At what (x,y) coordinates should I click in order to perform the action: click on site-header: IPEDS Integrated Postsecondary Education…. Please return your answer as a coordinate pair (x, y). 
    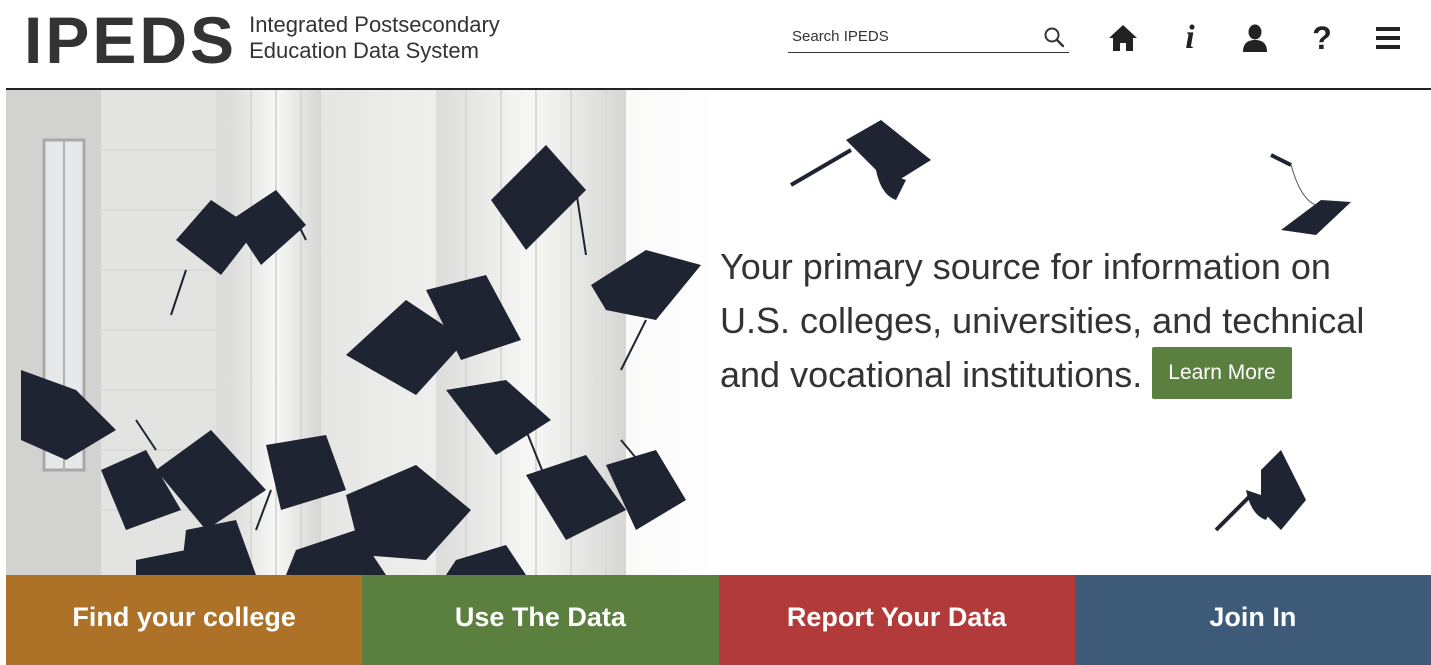
    Looking at the image, I should click on (715, 44).